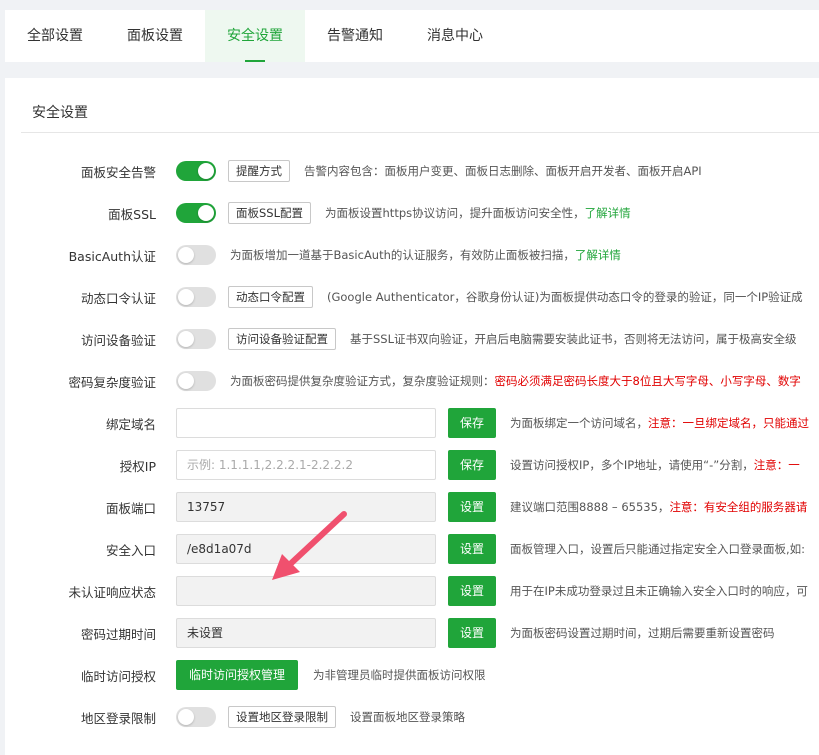 The height and width of the screenshot is (755, 819). What do you see at coordinates (196, 717) in the screenshot?
I see `region-limit-toggle` at bounding box center [196, 717].